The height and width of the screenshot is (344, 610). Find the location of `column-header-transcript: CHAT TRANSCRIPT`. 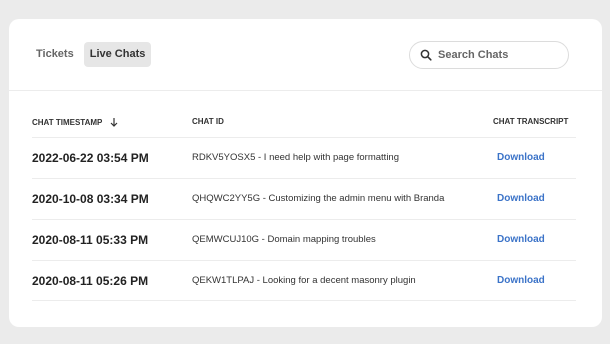

column-header-transcript: CHAT TRANSCRIPT is located at coordinates (530, 121).